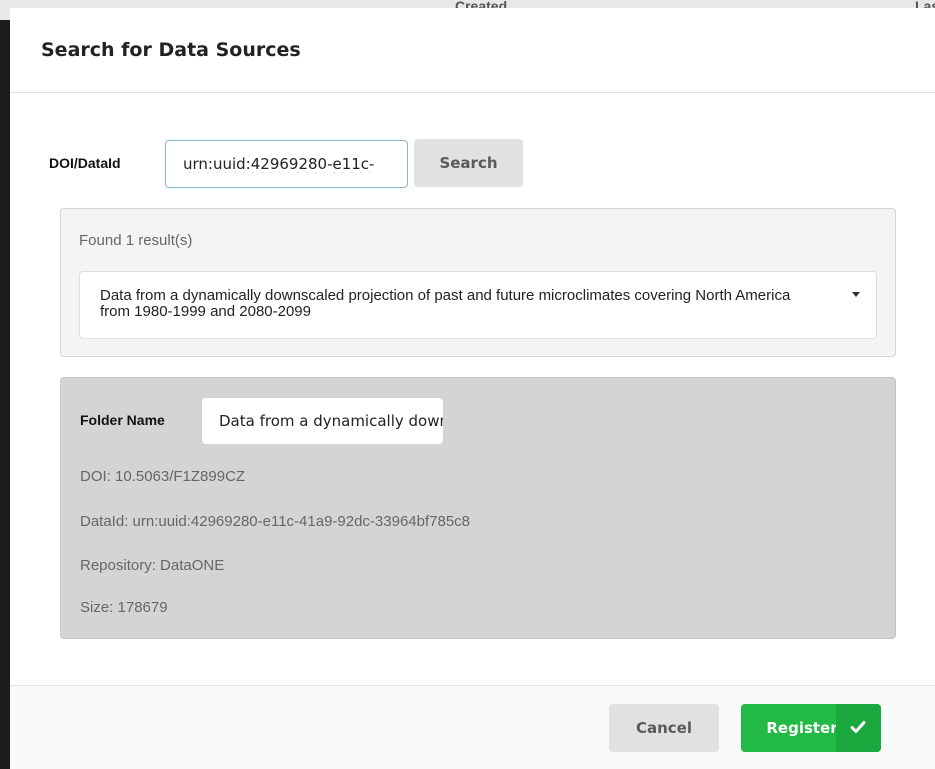 The width and height of the screenshot is (935, 769). I want to click on register-button: Register, so click(811, 728).